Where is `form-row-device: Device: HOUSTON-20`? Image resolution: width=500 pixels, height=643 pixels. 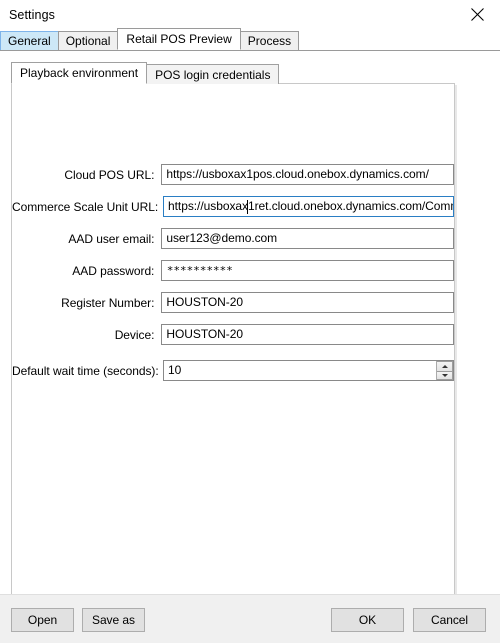 form-row-device: Device: HOUSTON-20 is located at coordinates (233, 334).